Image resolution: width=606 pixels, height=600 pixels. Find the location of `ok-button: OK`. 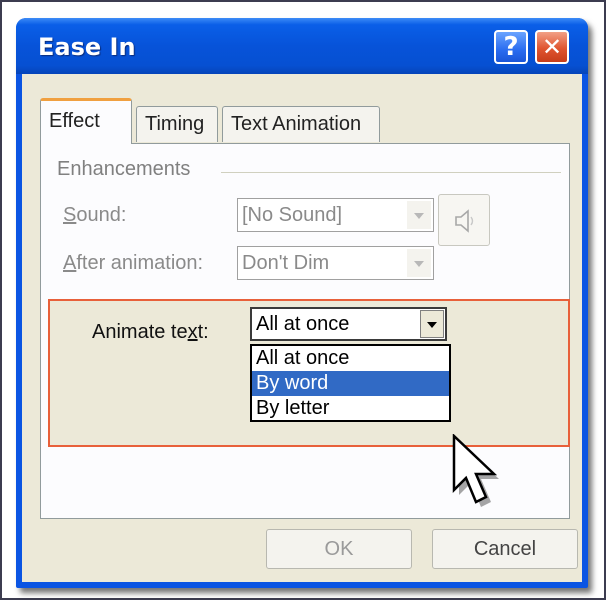

ok-button: OK is located at coordinates (339, 549).